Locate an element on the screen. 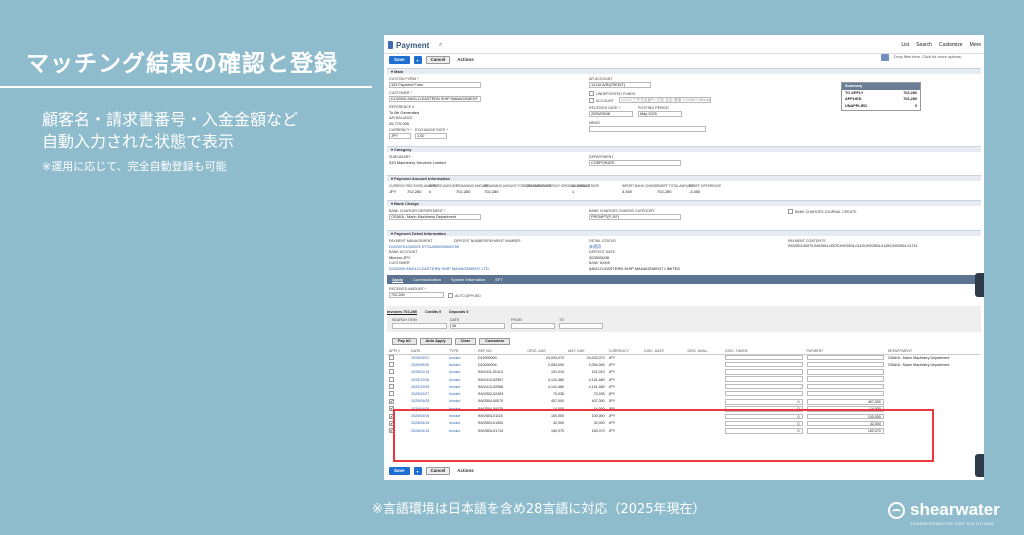 This screenshot has width=1024, height=535. customize-button: Customize is located at coordinates (495, 341).